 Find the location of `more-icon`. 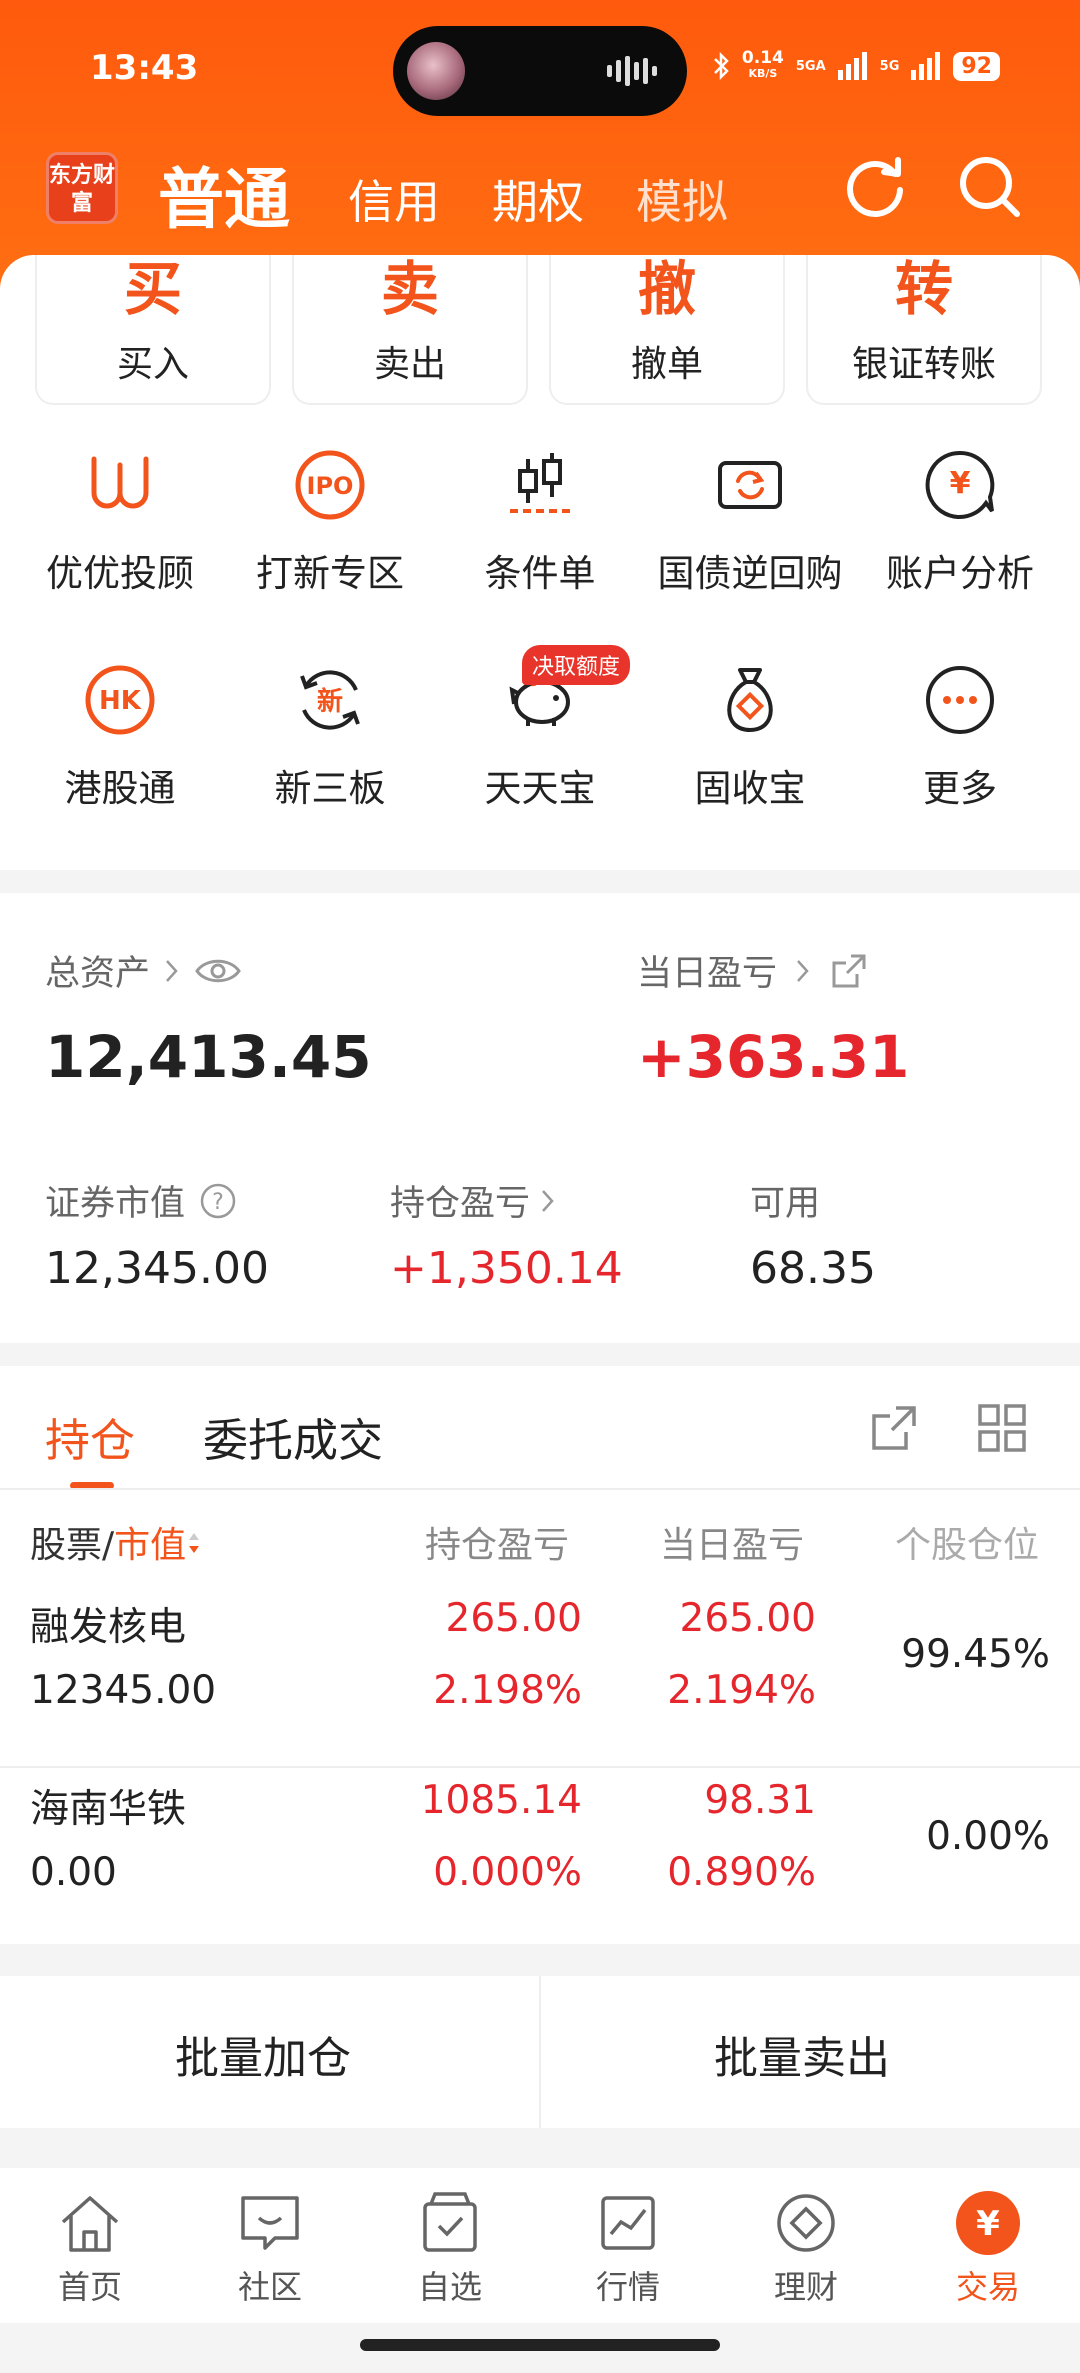

more-icon is located at coordinates (960, 700).